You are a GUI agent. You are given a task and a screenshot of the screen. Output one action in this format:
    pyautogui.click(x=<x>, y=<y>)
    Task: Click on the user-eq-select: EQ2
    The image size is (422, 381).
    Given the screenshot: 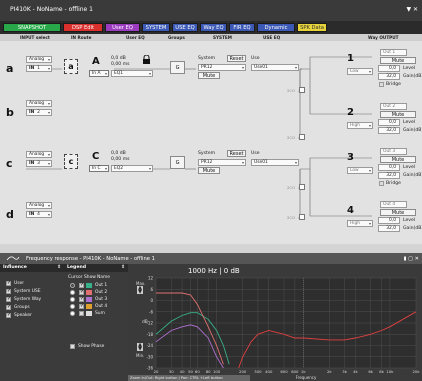 What is the action you would take?
    pyautogui.click(x=132, y=168)
    